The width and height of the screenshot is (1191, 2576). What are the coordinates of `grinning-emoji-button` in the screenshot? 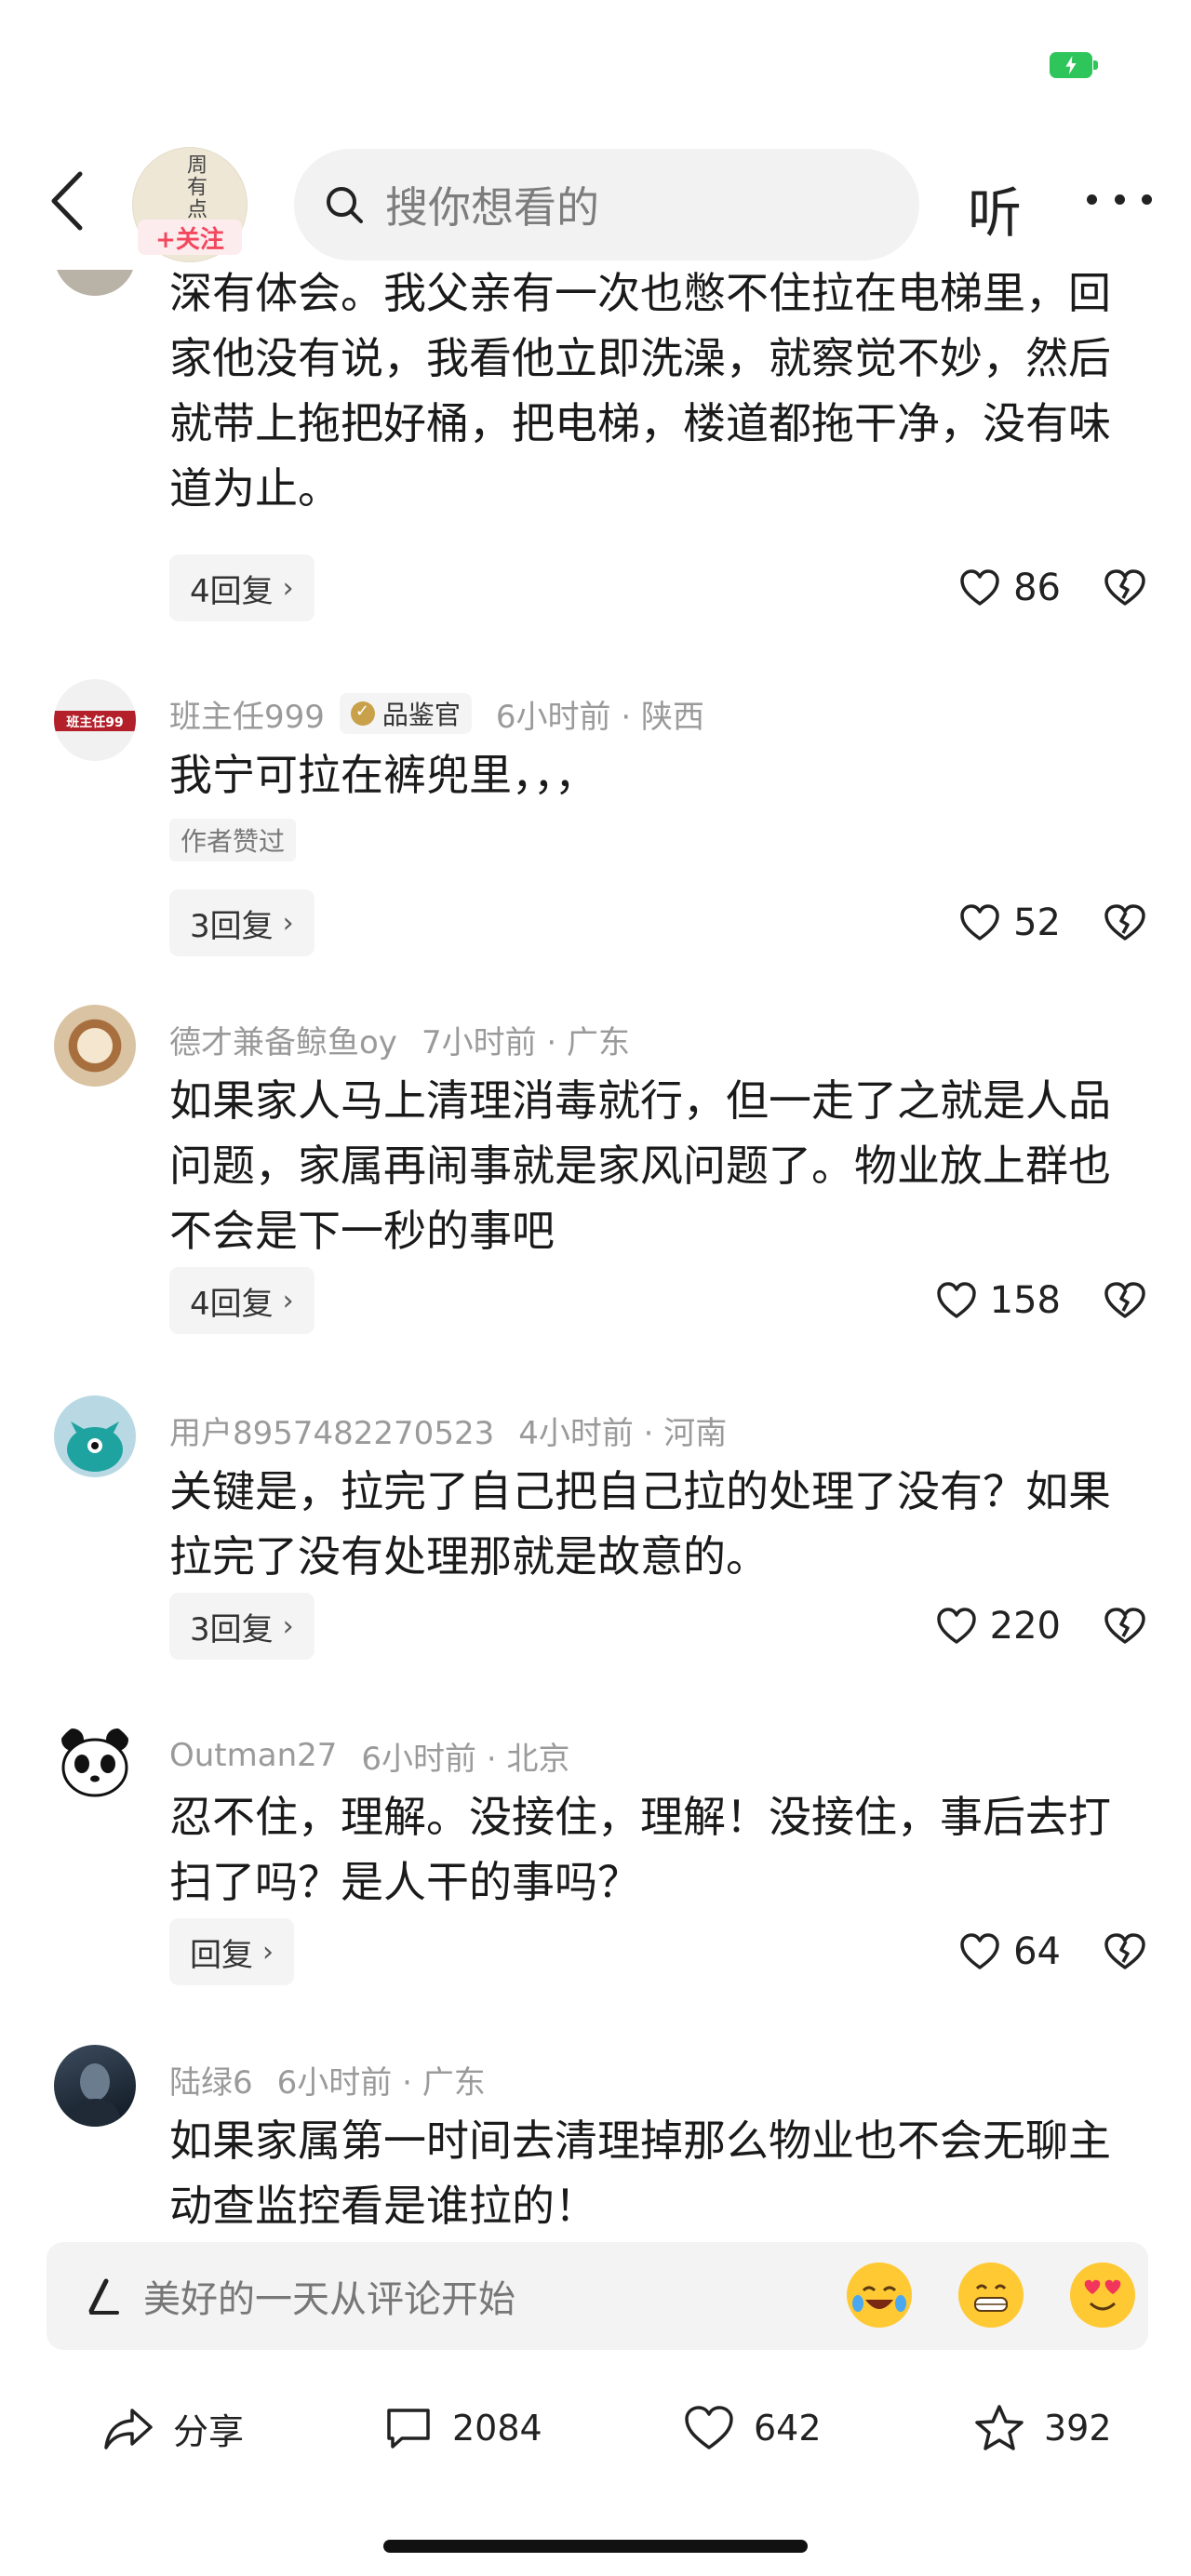 It's located at (991, 2295).